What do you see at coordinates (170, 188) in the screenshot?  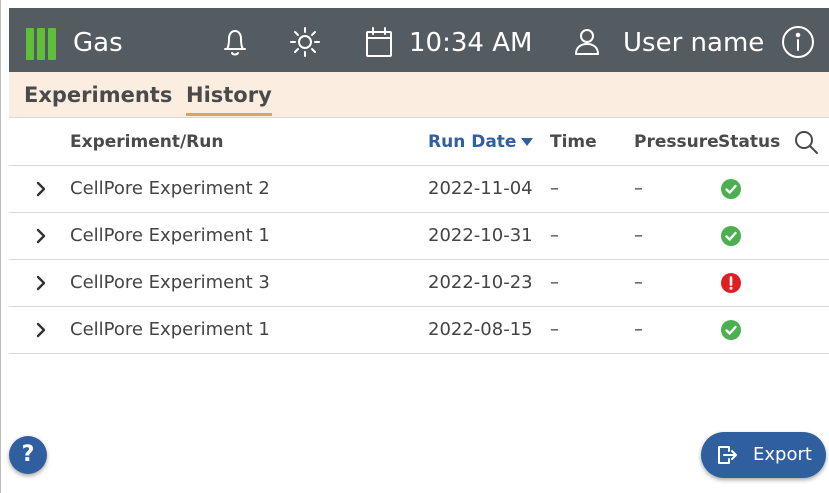 I see `experiment-name: CellPore Experiment 2` at bounding box center [170, 188].